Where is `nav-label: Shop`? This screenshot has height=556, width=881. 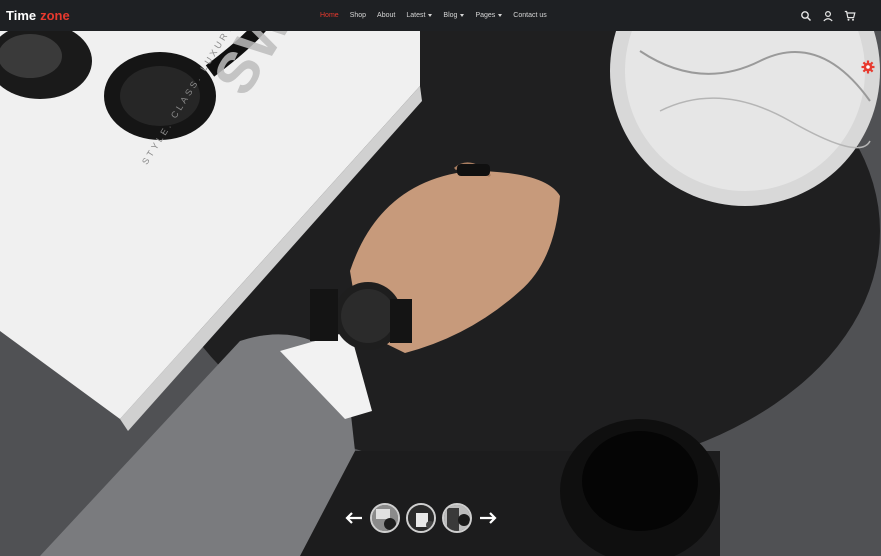
nav-label: Shop is located at coordinates (358, 15).